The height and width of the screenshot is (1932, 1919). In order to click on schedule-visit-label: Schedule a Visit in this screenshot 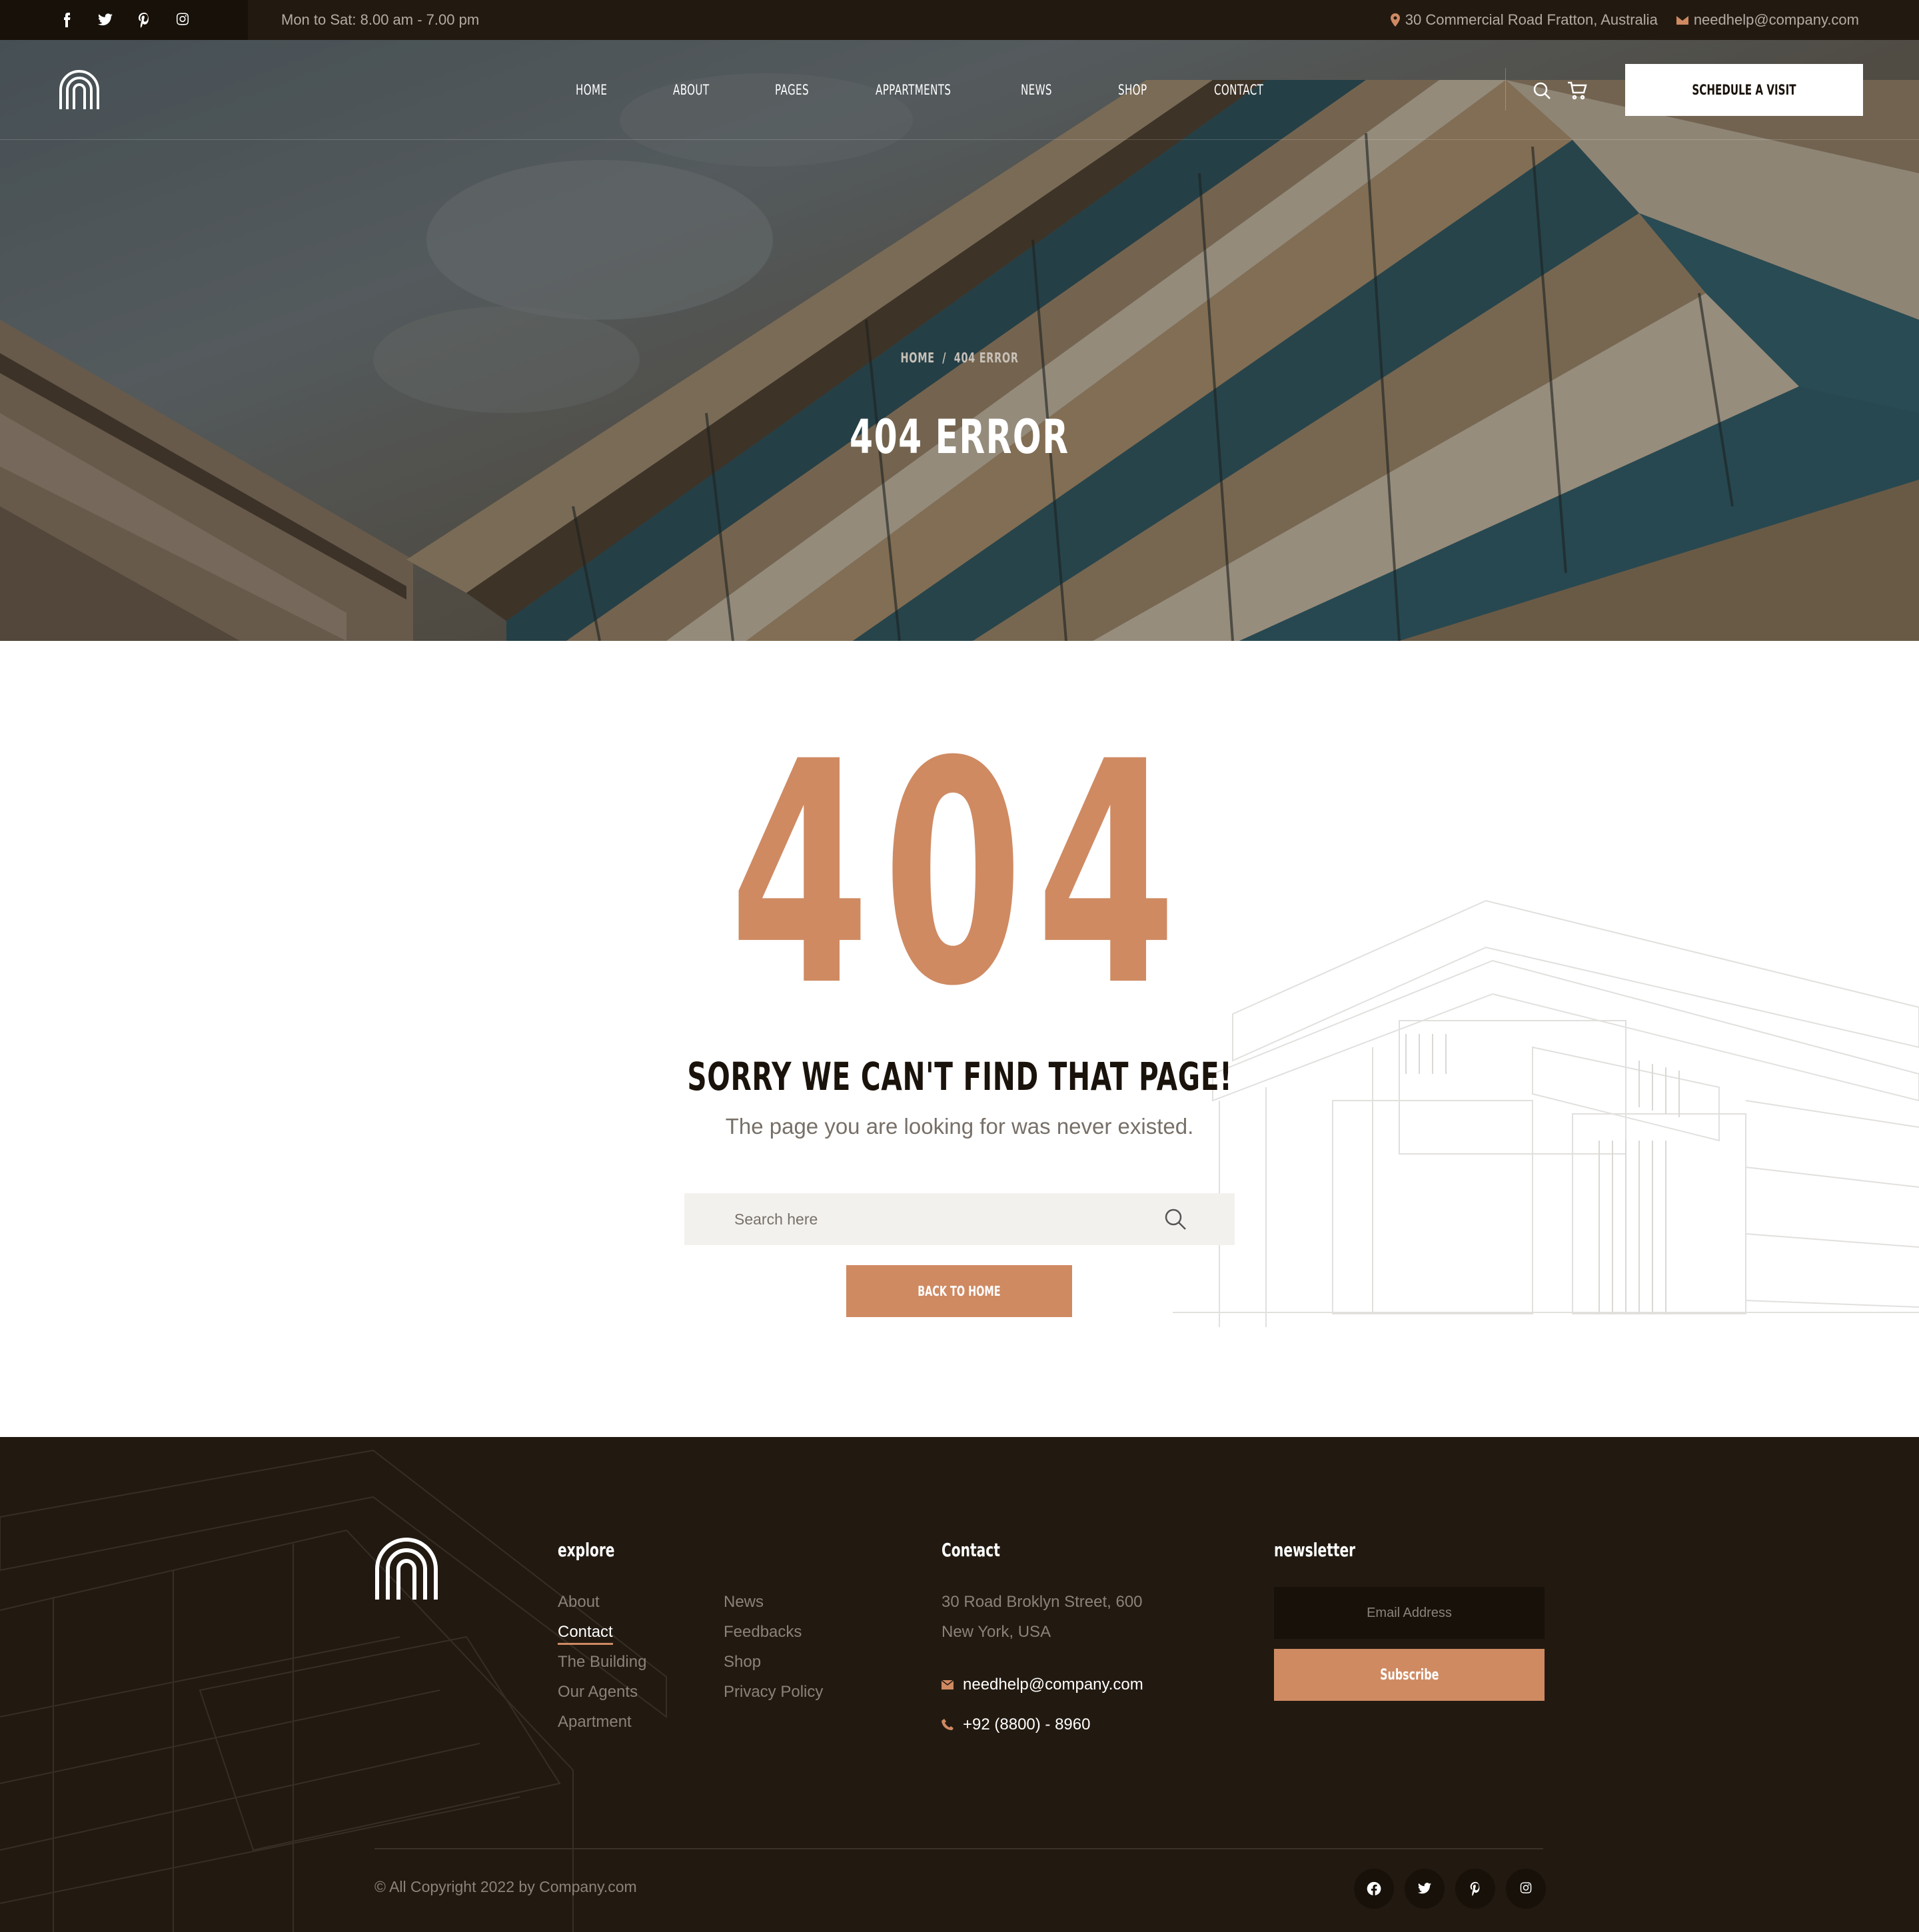, I will do `click(1744, 90)`.